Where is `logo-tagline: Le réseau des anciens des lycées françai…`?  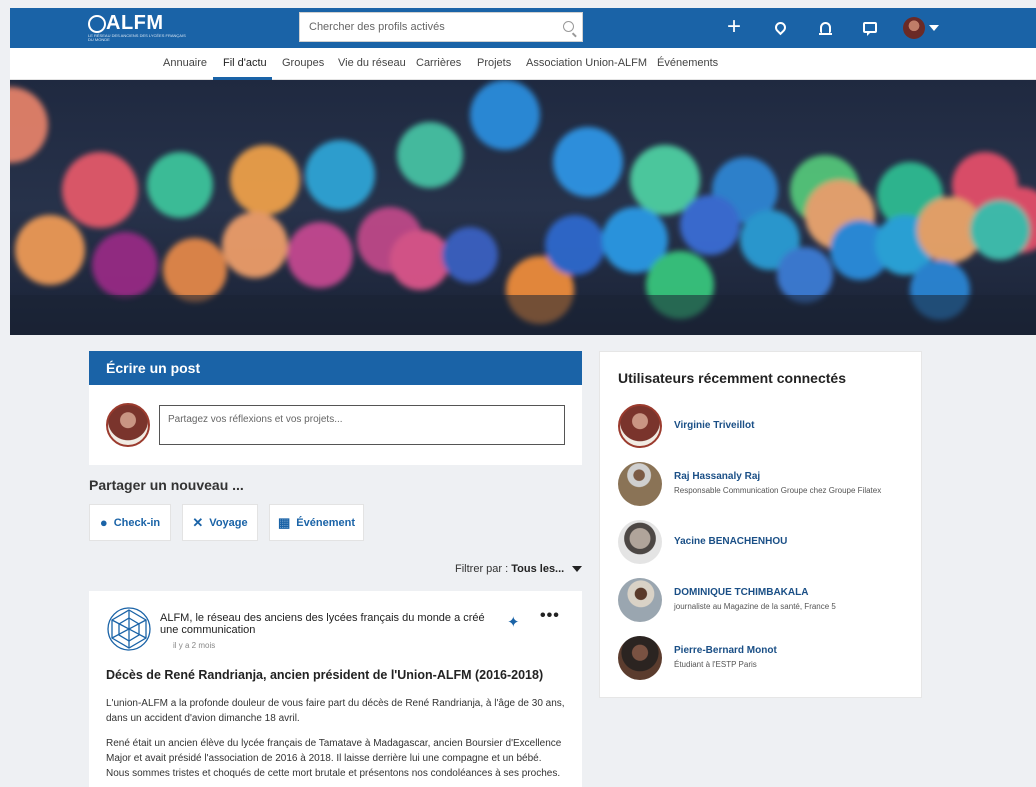 logo-tagline: Le réseau des anciens des lycées françai… is located at coordinates (137, 37).